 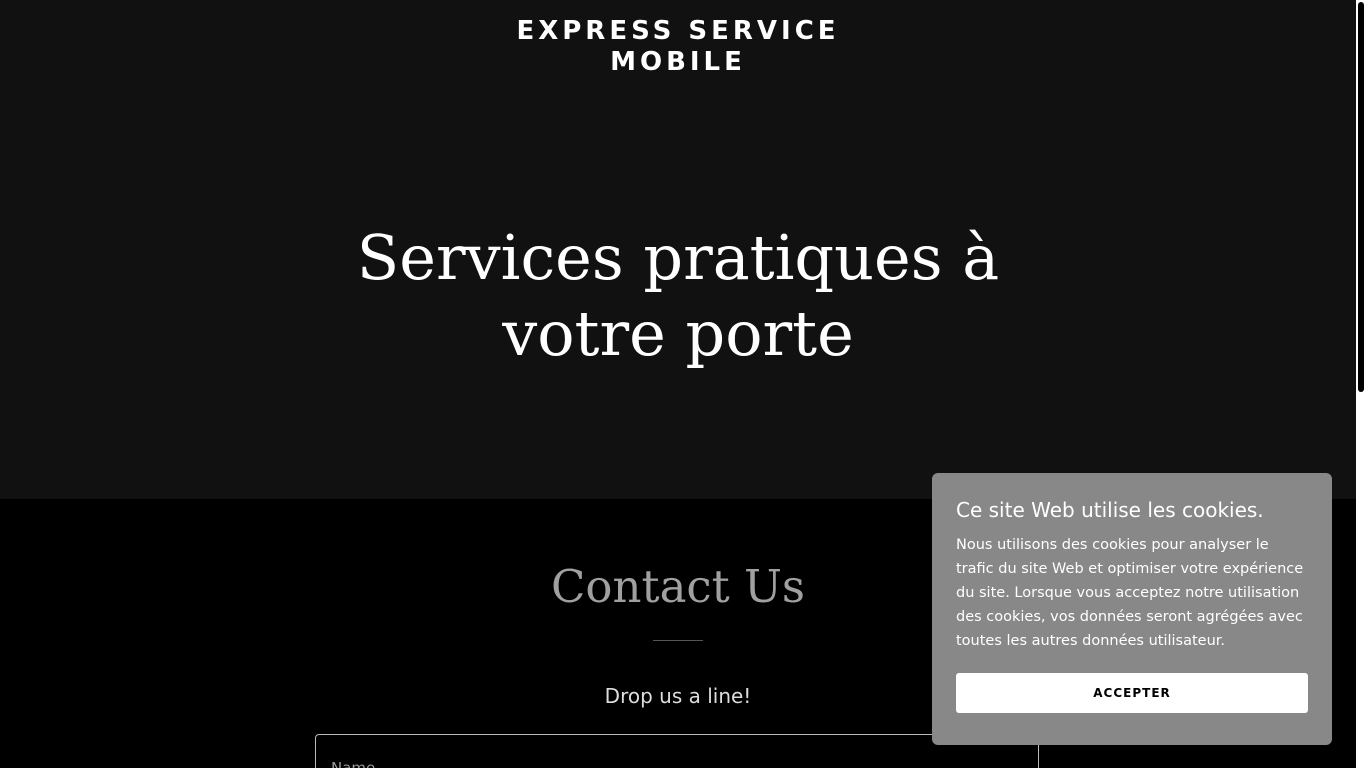 What do you see at coordinates (1361, 197) in the screenshot?
I see `scrollbar-thumb` at bounding box center [1361, 197].